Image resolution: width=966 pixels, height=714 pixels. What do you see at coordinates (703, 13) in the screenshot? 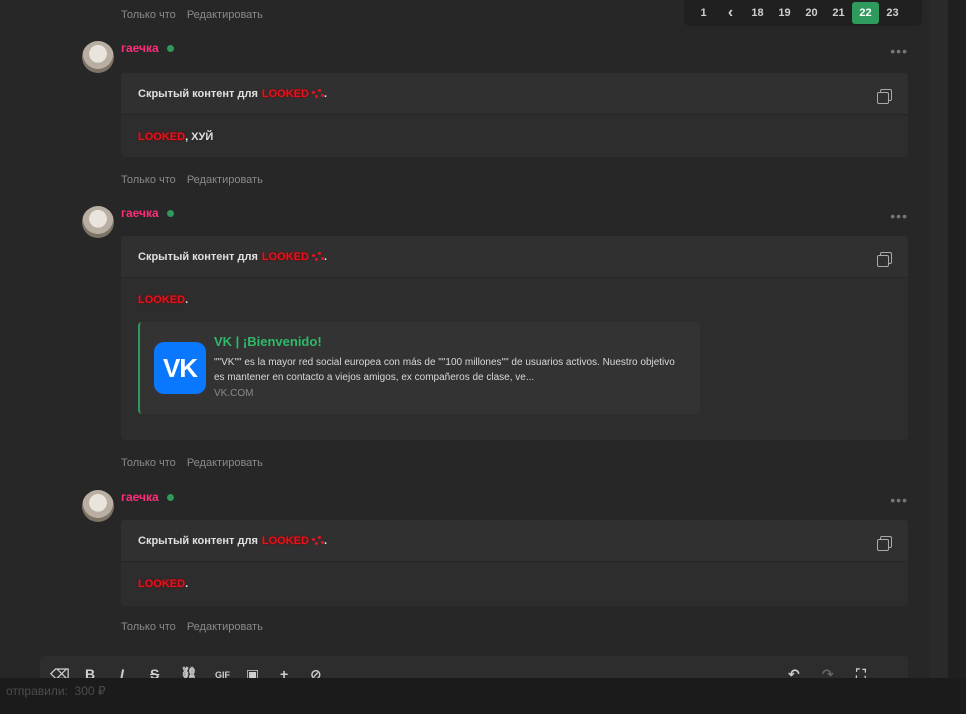
I see `page-1: 1` at bounding box center [703, 13].